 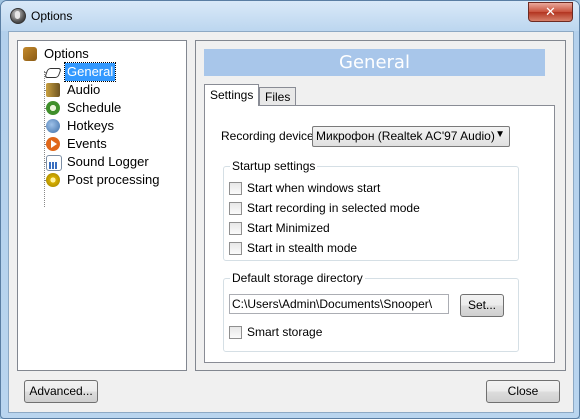 What do you see at coordinates (550, 12) in the screenshot?
I see `window-close-button: ✕` at bounding box center [550, 12].